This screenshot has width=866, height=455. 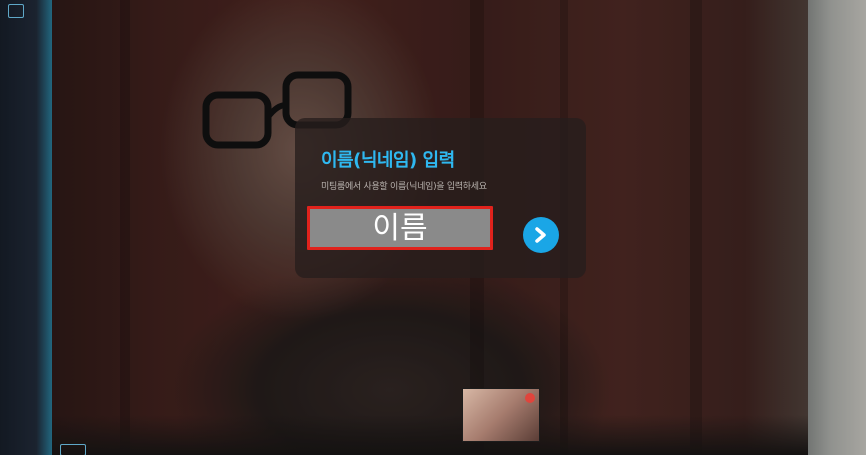 I want to click on nickname-dialog: 이름(닉네임) 입력 미팅룸에서 사용할 이름(닉네임)을 입력하세요, so click(x=440, y=198).